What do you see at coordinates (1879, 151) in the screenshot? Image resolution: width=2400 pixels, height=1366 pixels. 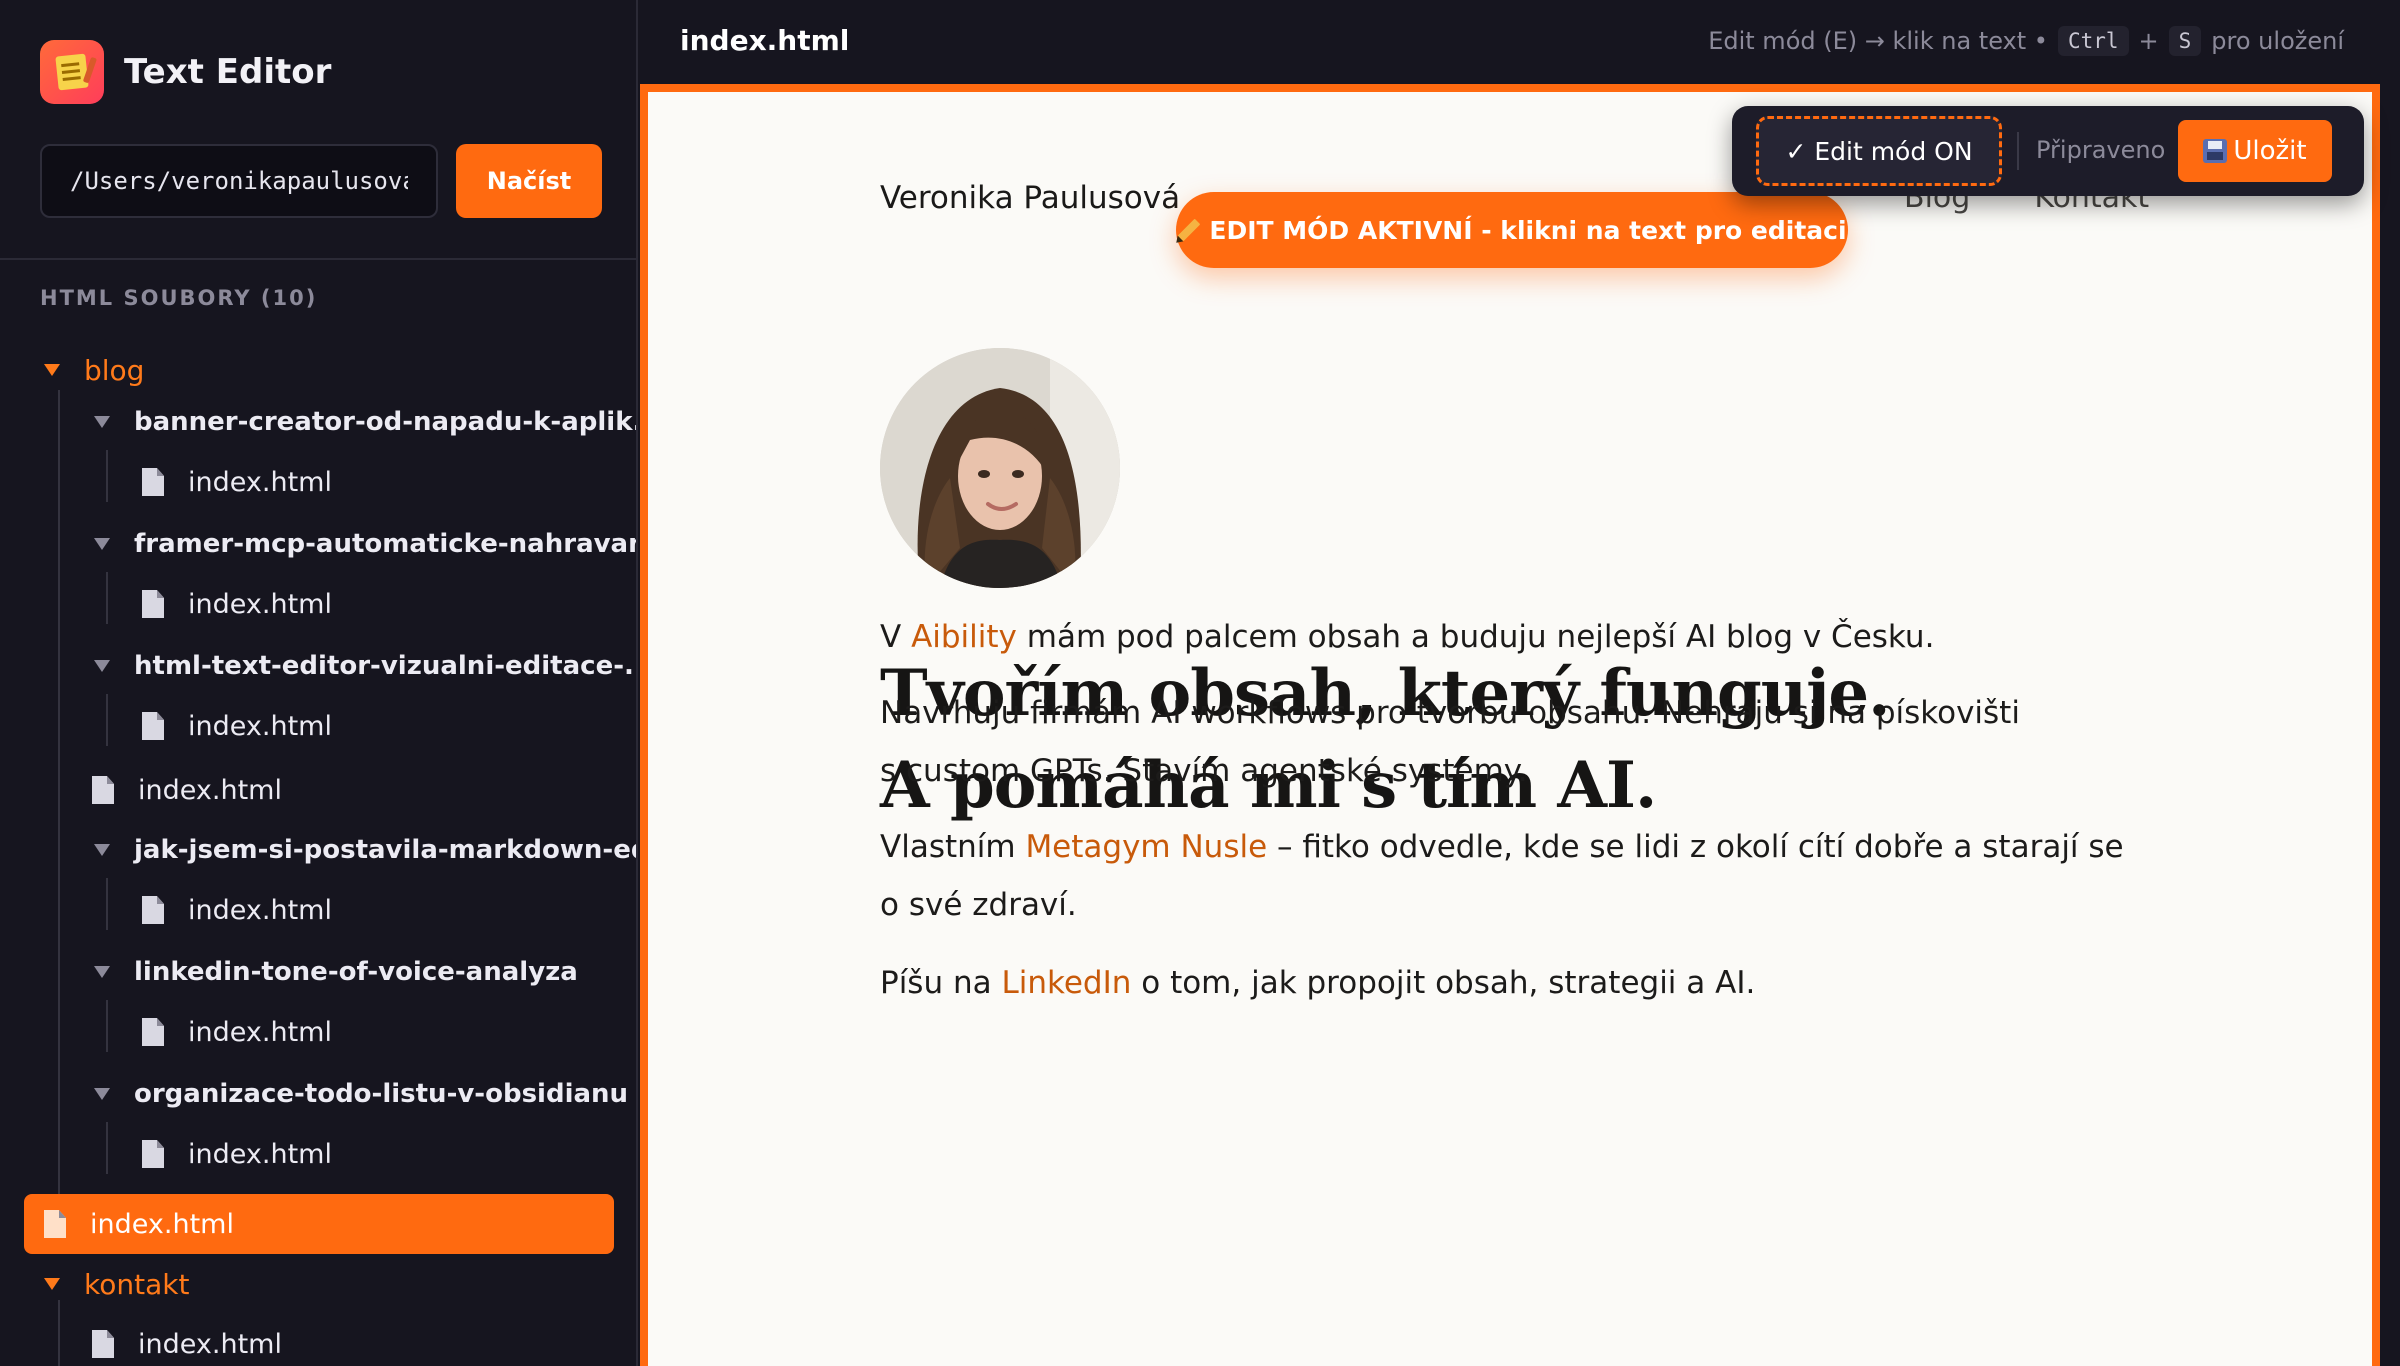 I see `edit-mode-toggle: ✓ Edit mód ON` at bounding box center [1879, 151].